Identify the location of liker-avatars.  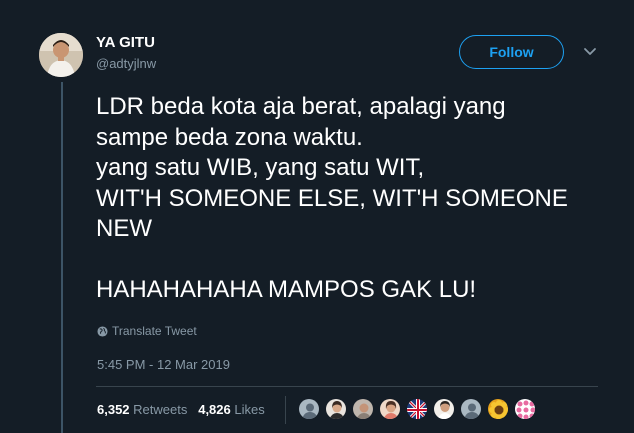
(419, 409).